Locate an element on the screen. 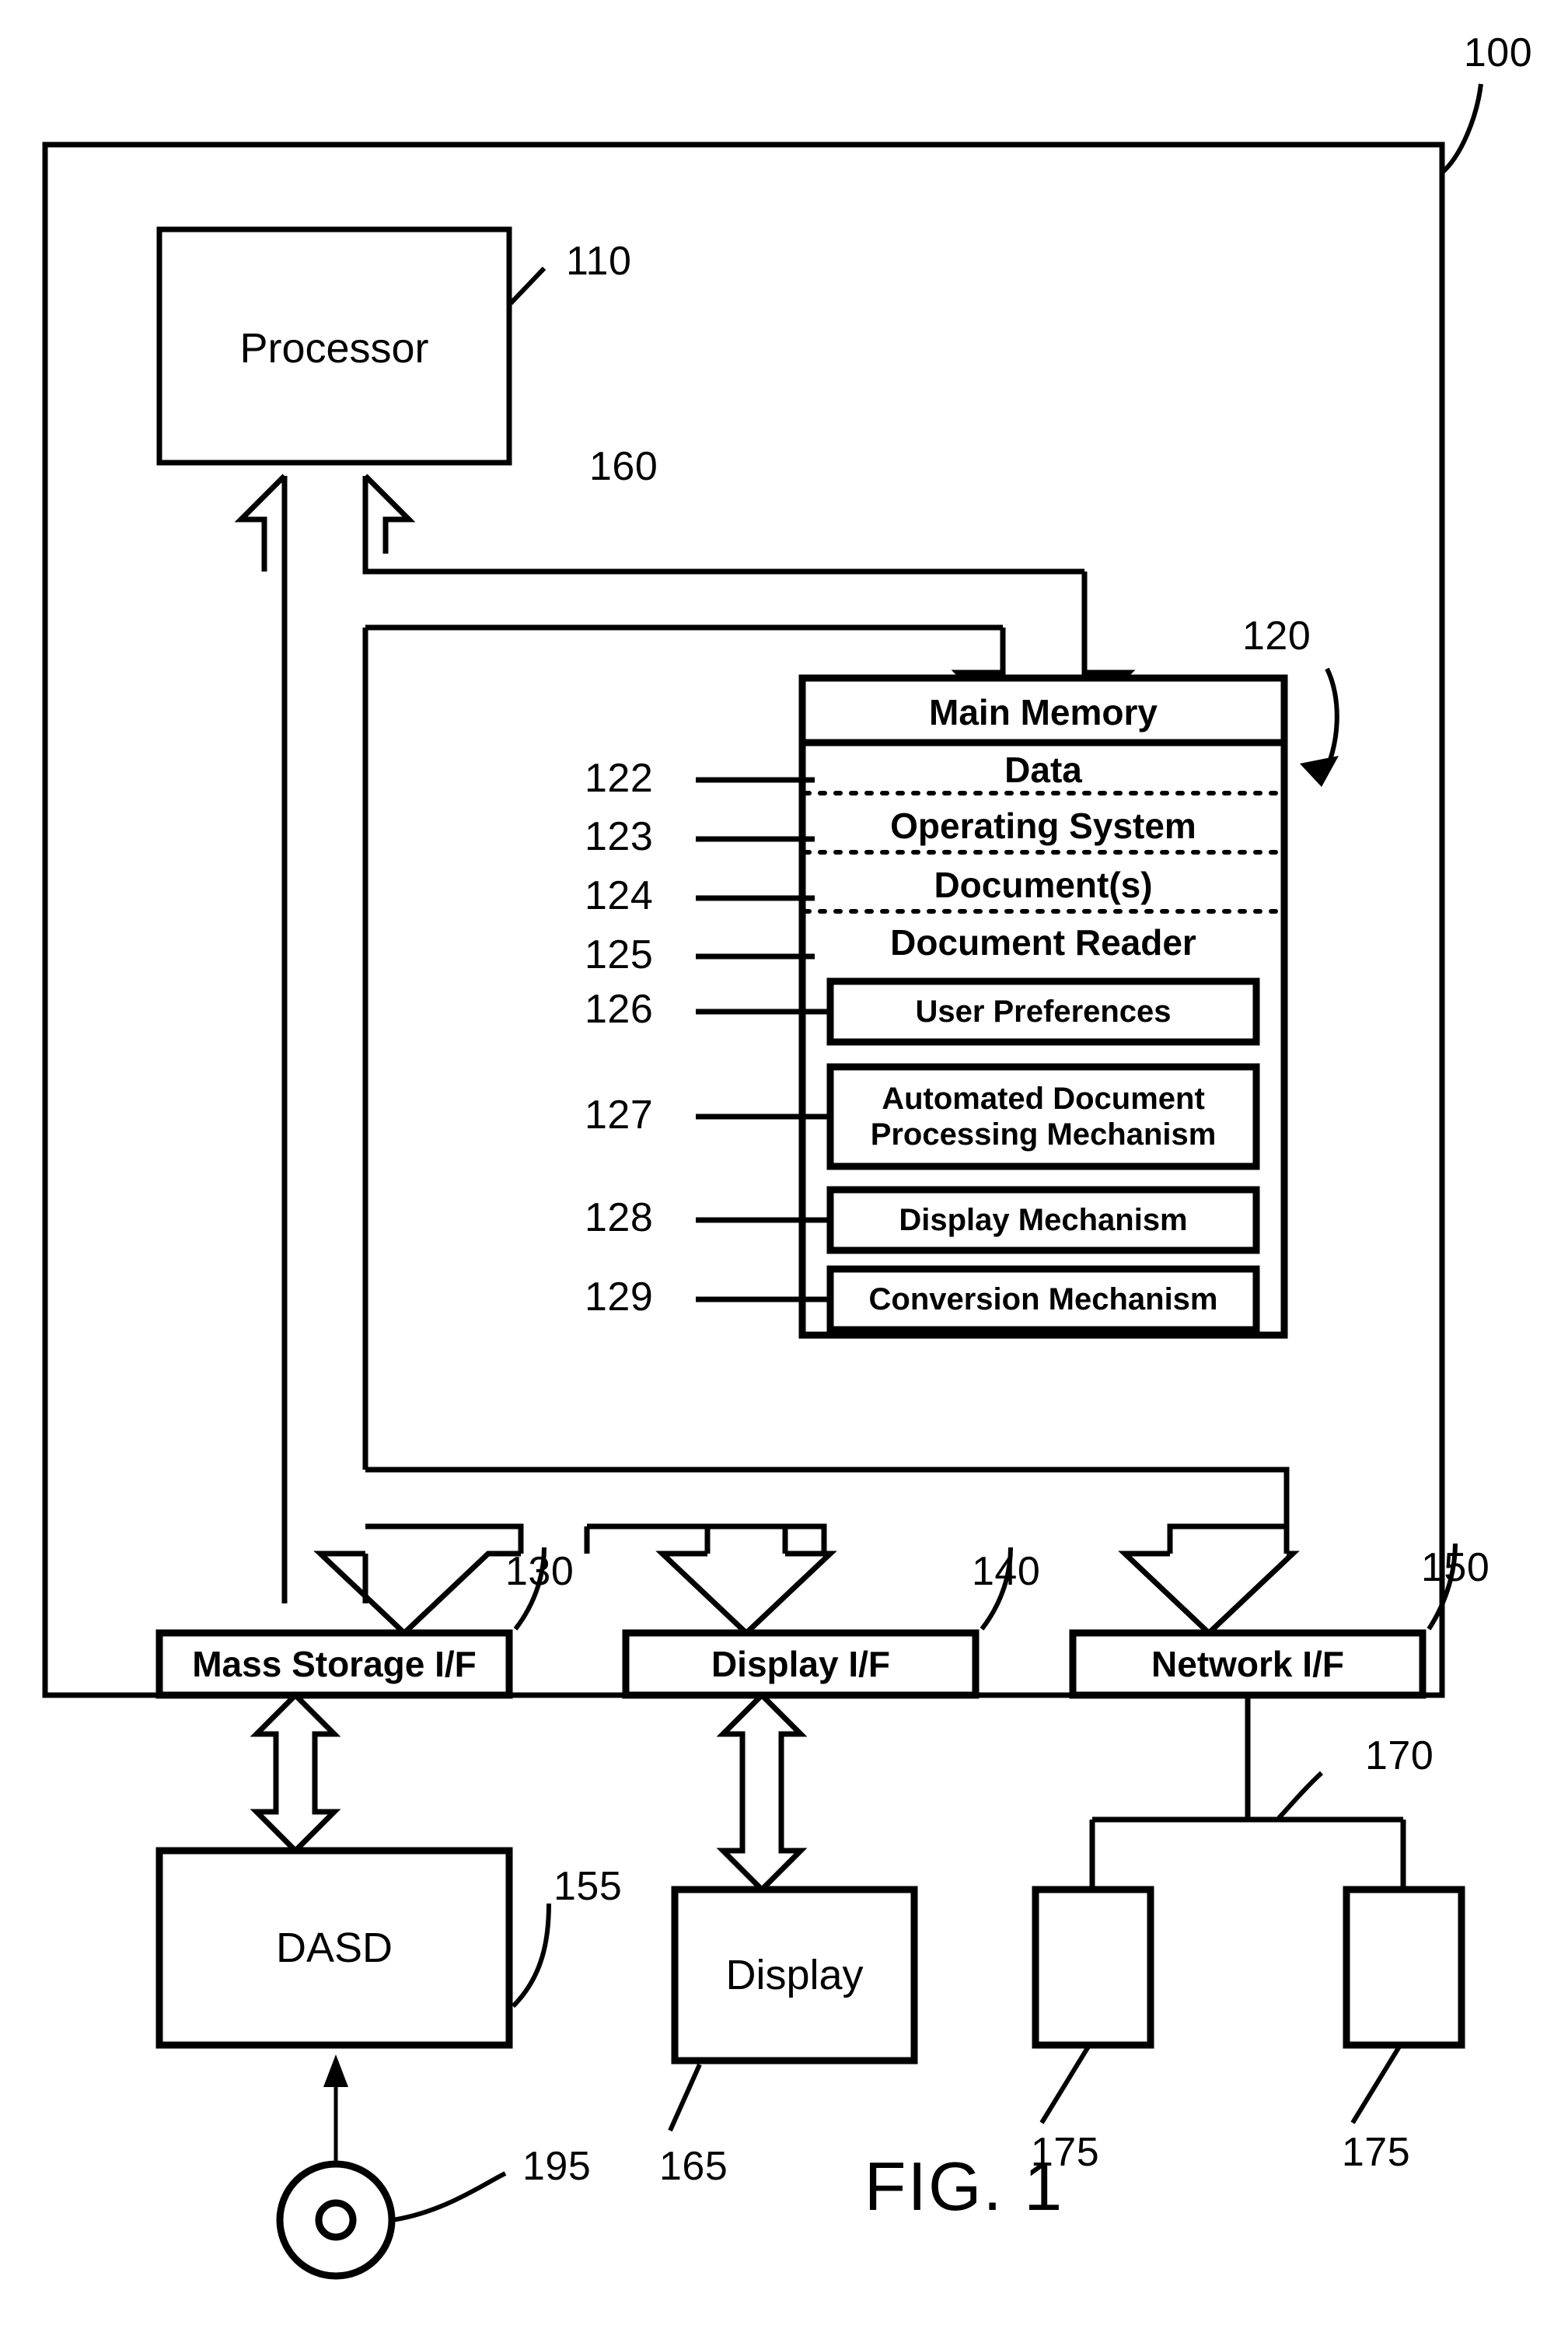 The width and height of the screenshot is (1568, 2325). module-label-user-preferences: User Preferences is located at coordinates (1043, 1012).